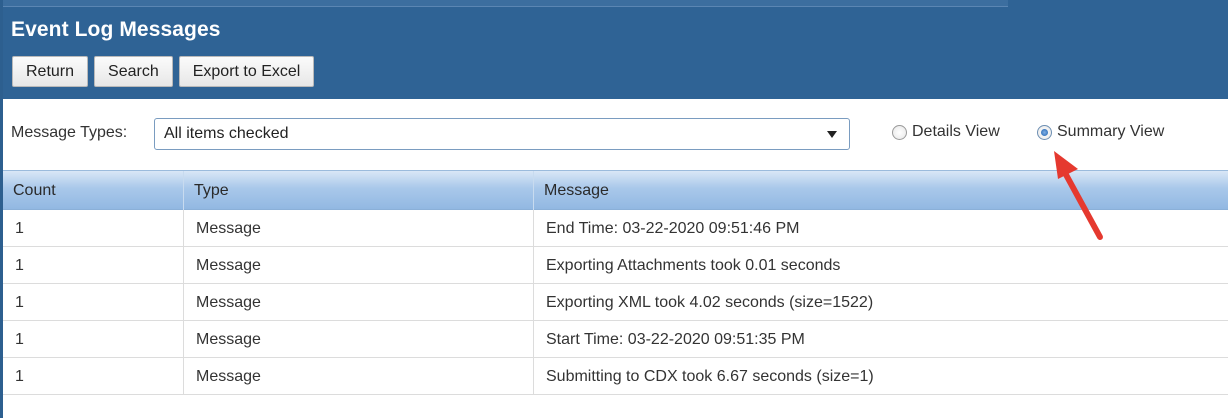 Image resolution: width=1228 pixels, height=418 pixels. What do you see at coordinates (1111, 131) in the screenshot?
I see `summary-view-label: Summary View` at bounding box center [1111, 131].